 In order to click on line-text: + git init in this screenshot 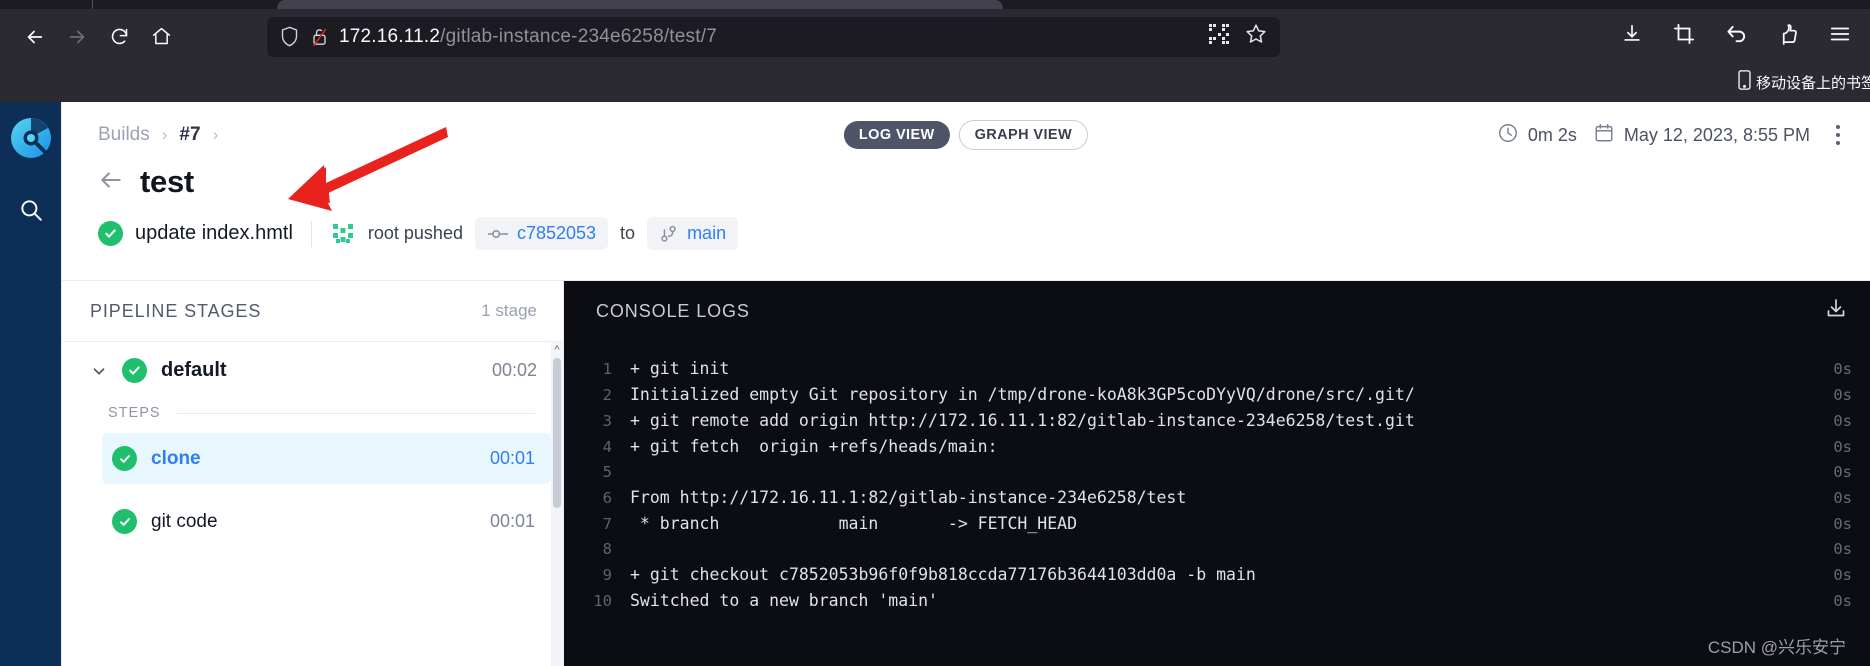, I will do `click(680, 368)`.